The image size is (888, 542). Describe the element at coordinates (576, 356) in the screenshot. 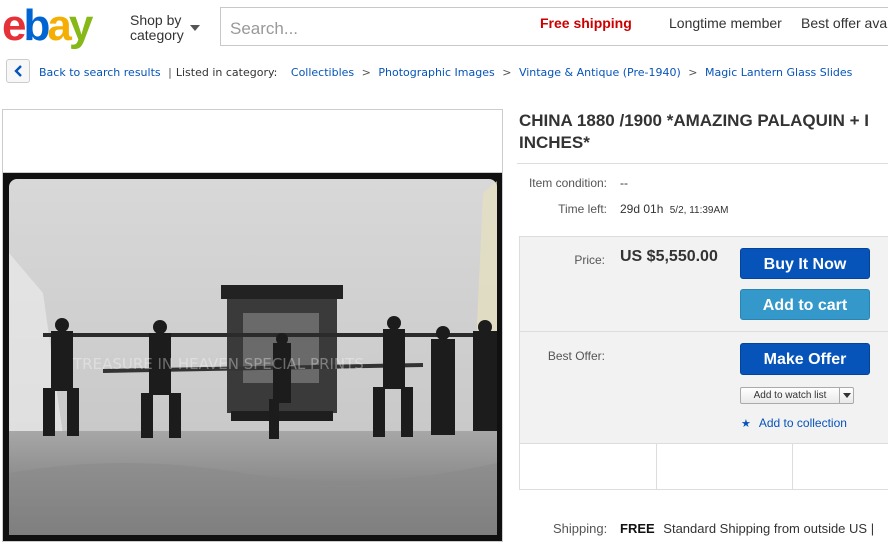

I see `best-offer-label: Best Offer:` at that location.